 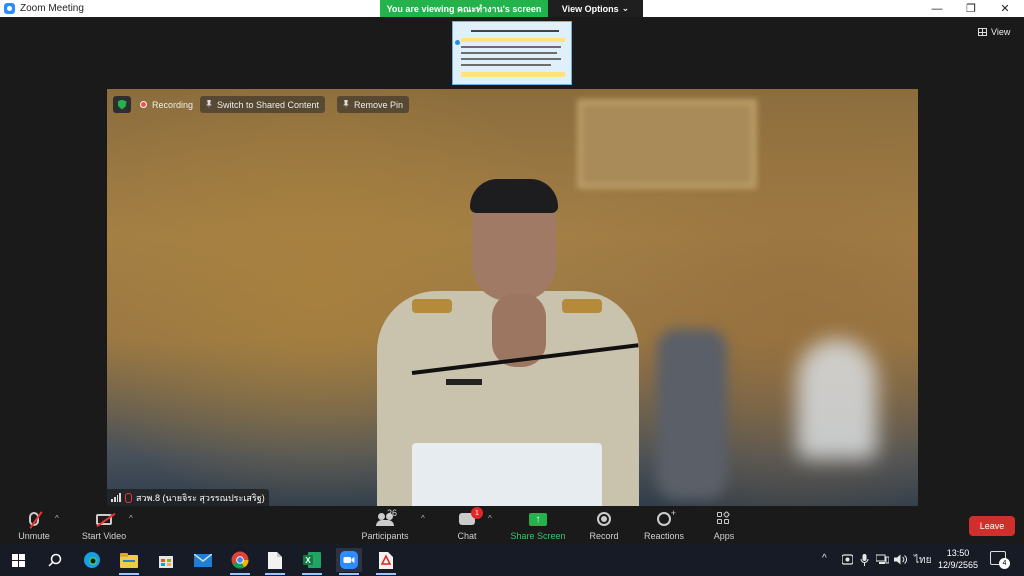 What do you see at coordinates (1004, 563) in the screenshot?
I see `notification-count-badge: 4` at bounding box center [1004, 563].